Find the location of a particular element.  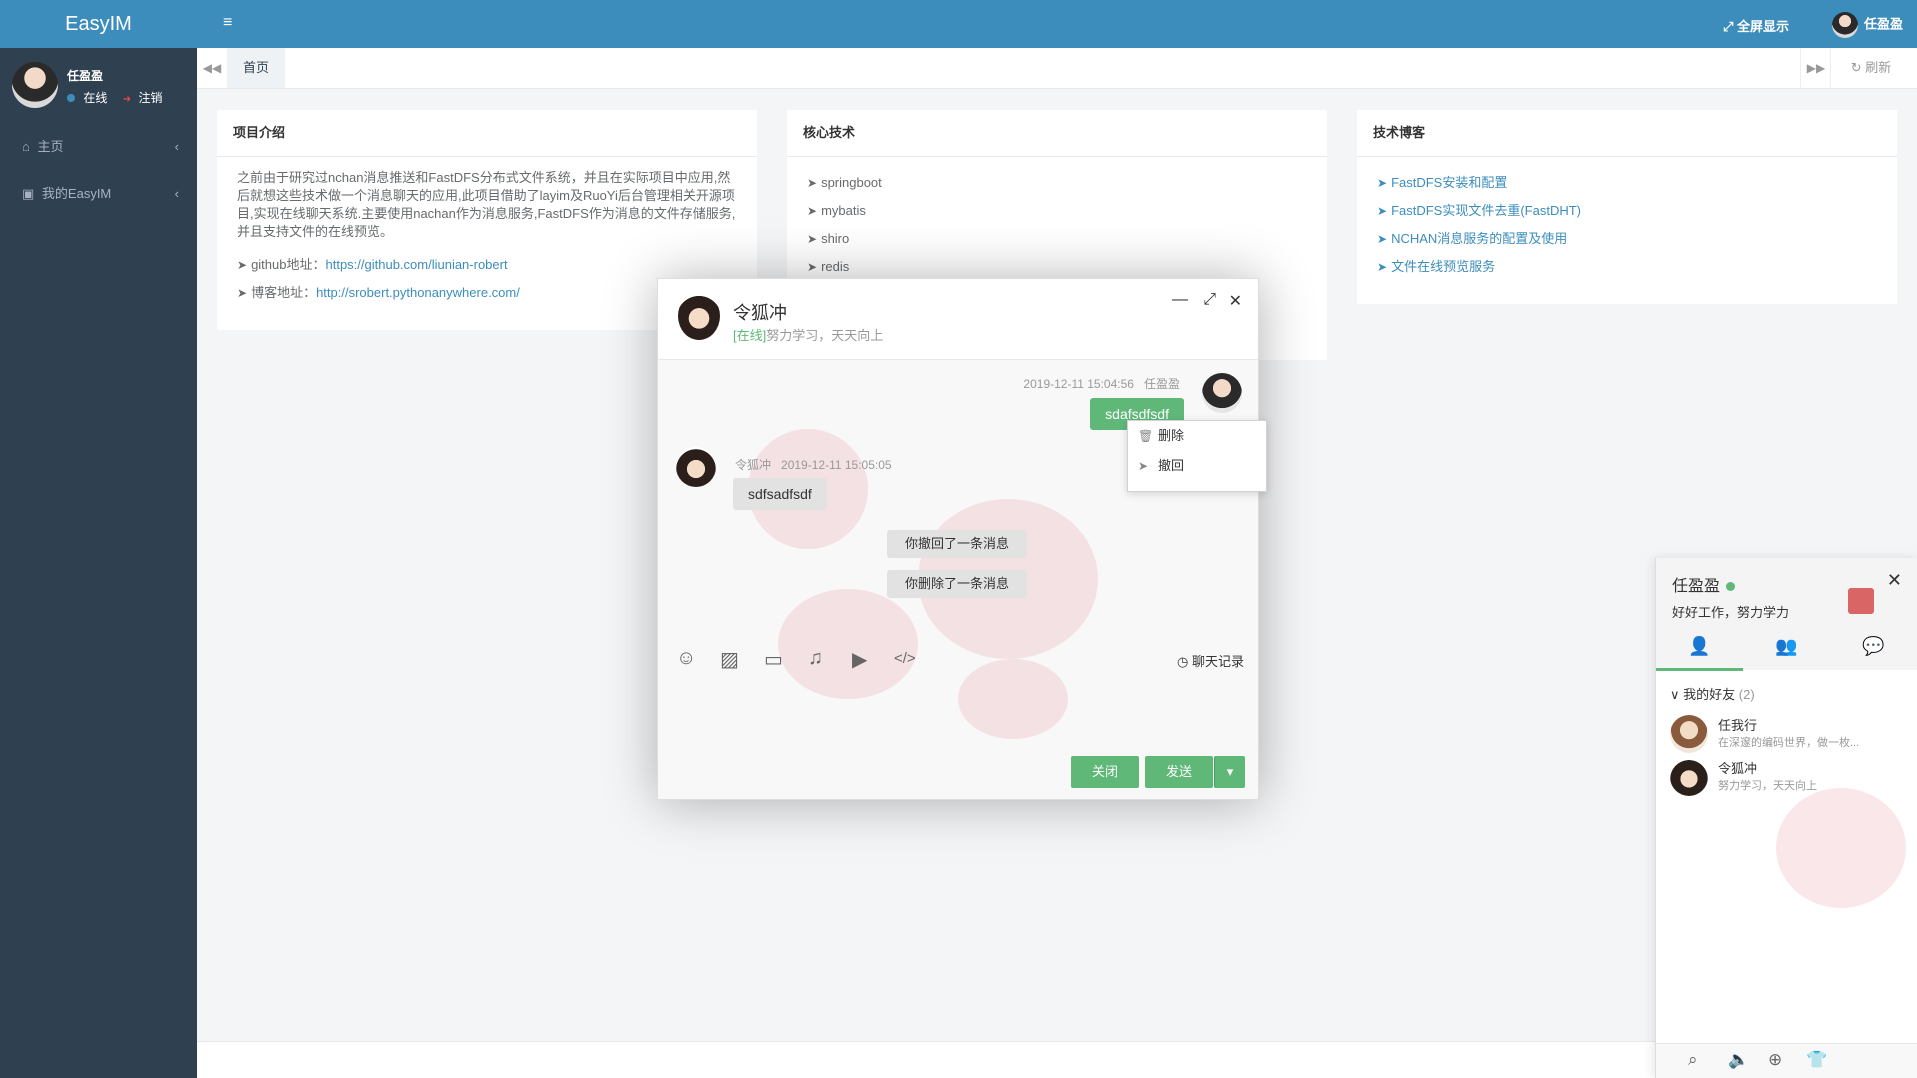

tab-groups: 👥 is located at coordinates (1786, 652).